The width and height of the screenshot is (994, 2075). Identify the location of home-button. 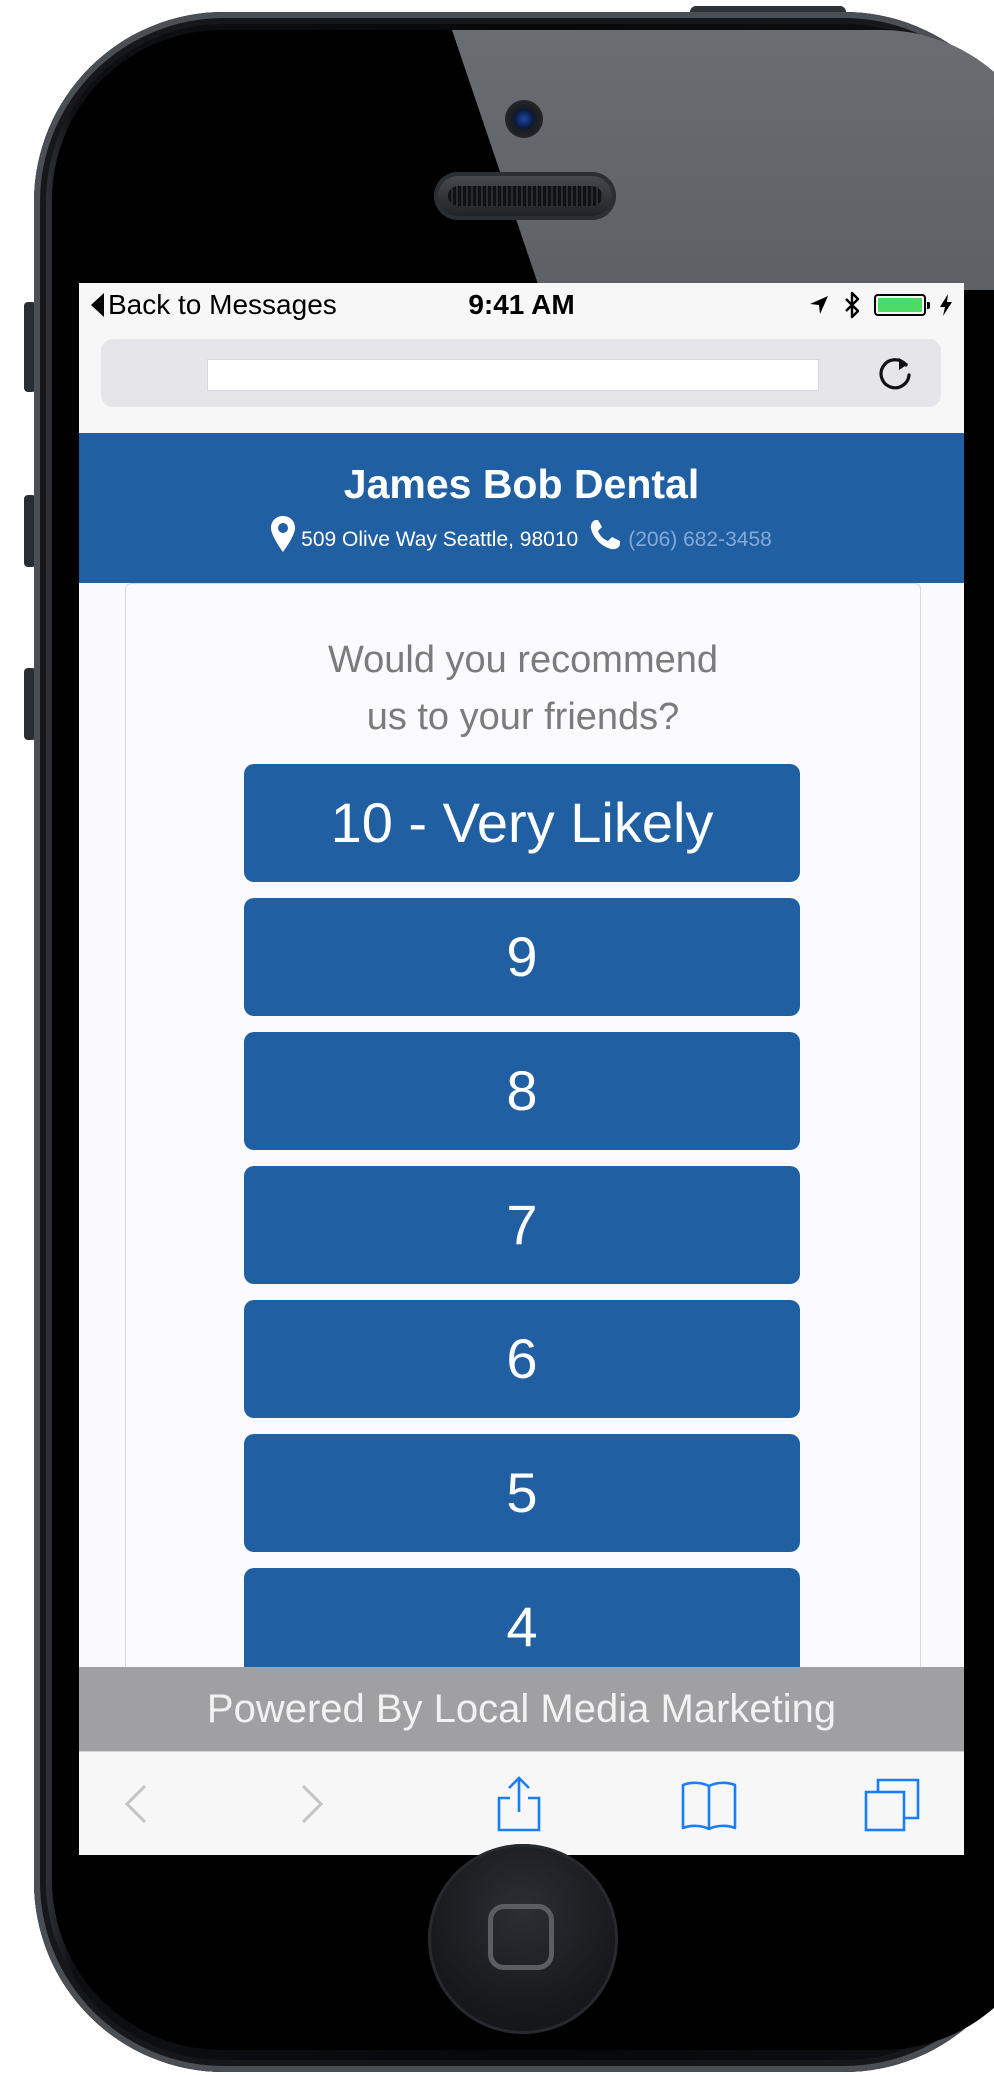
(523, 1939).